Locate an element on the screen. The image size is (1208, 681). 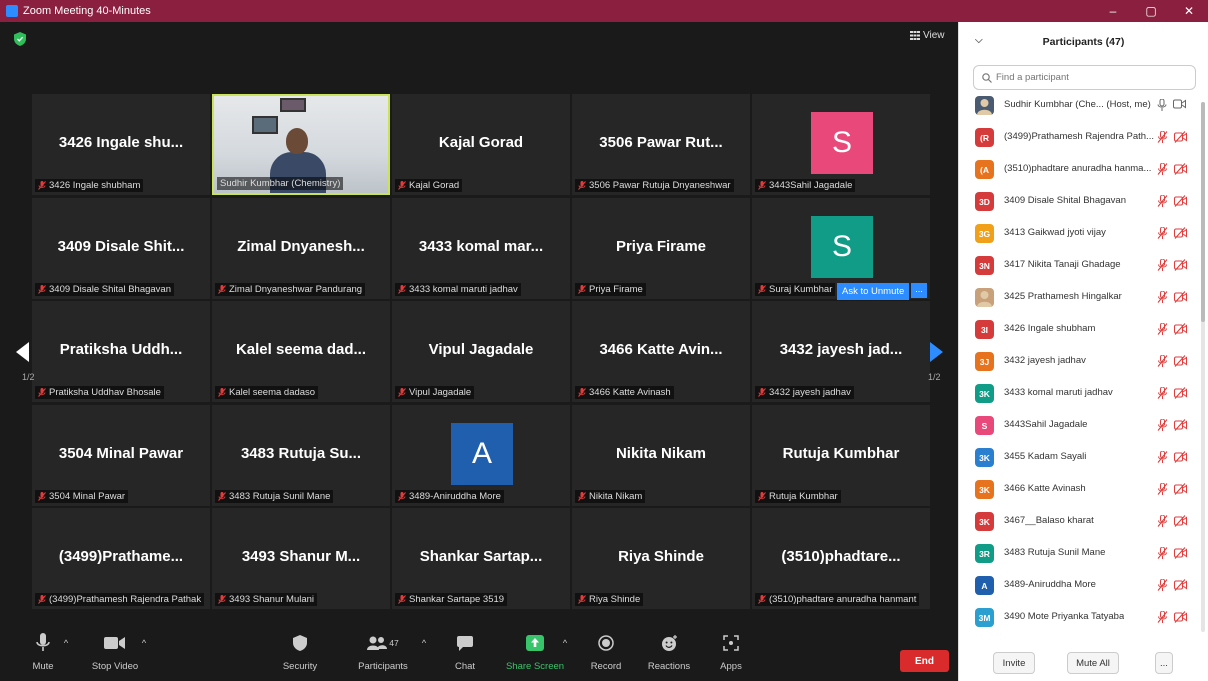
mic-icon is located at coordinates (1162, 105).